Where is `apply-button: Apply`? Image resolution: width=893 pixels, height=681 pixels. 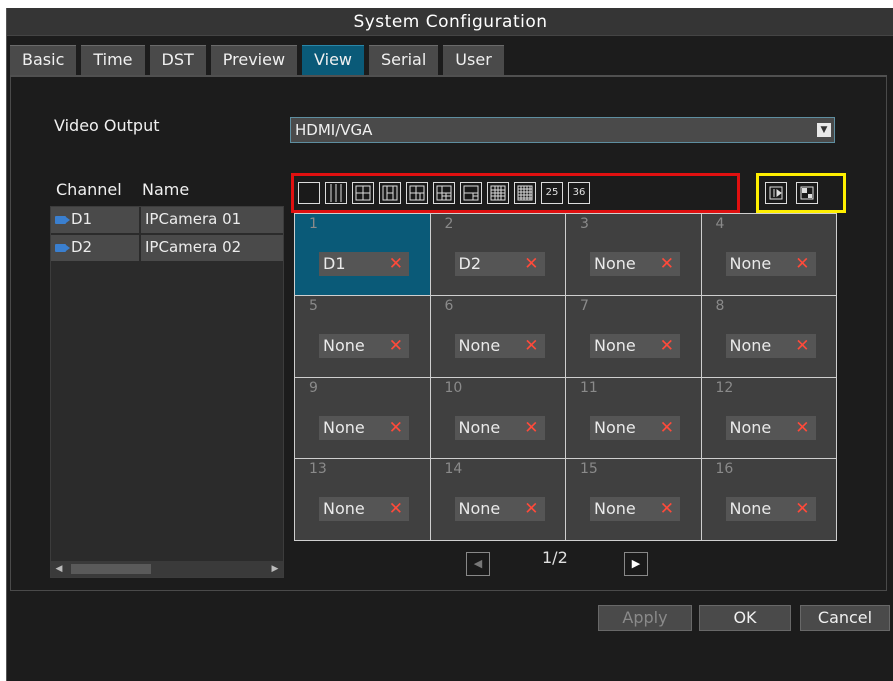 apply-button: Apply is located at coordinates (645, 618).